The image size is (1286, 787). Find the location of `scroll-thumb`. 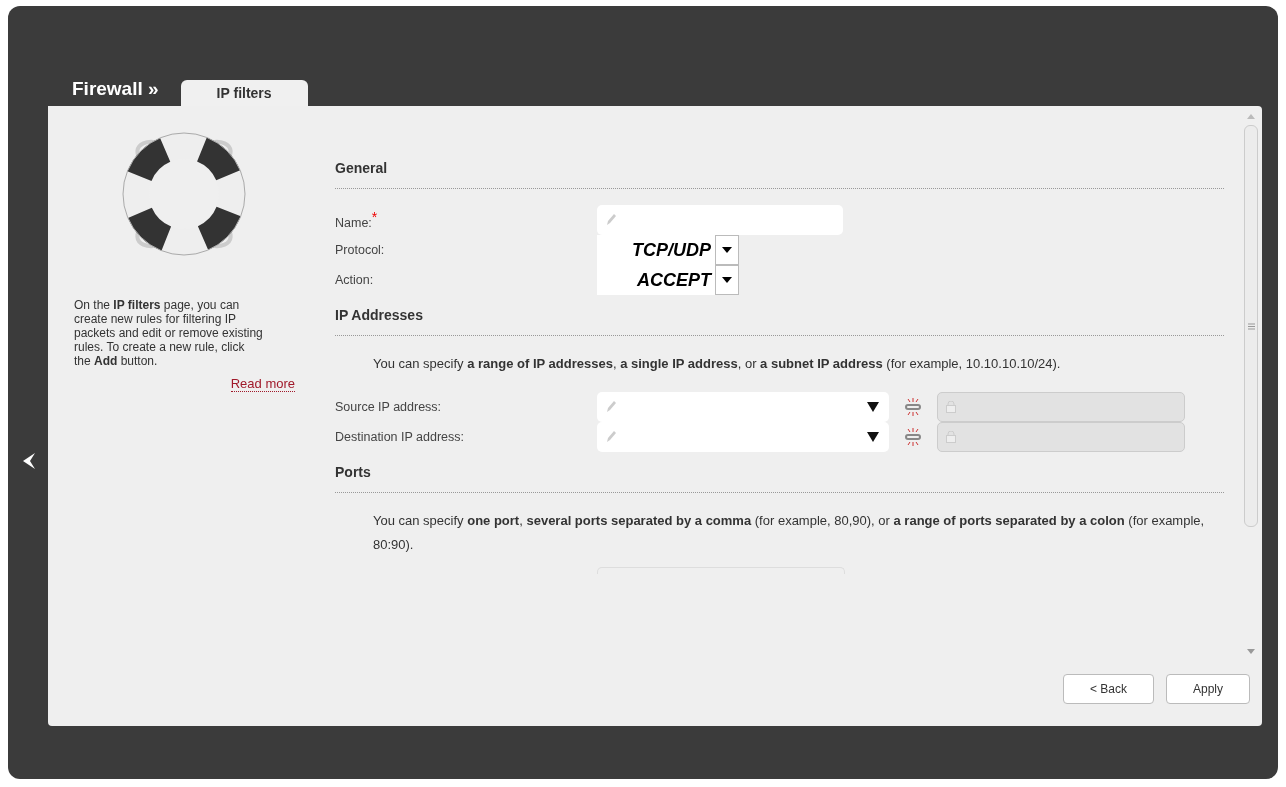

scroll-thumb is located at coordinates (1251, 326).